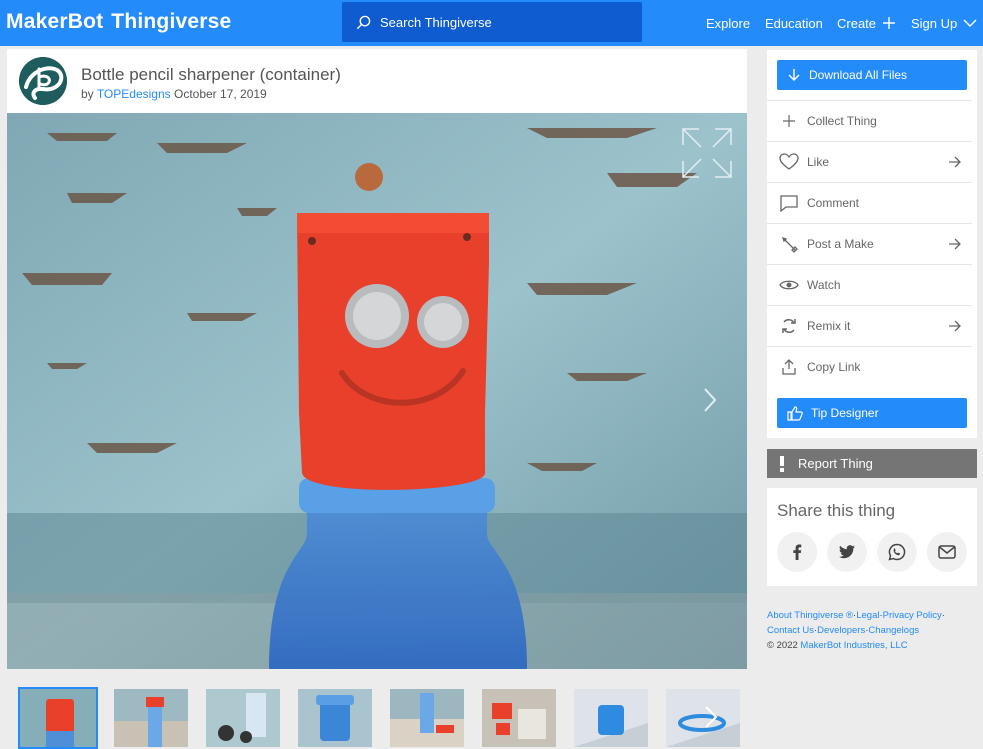  What do you see at coordinates (782, 645) in the screenshot?
I see `footer-copyright: © 2022` at bounding box center [782, 645].